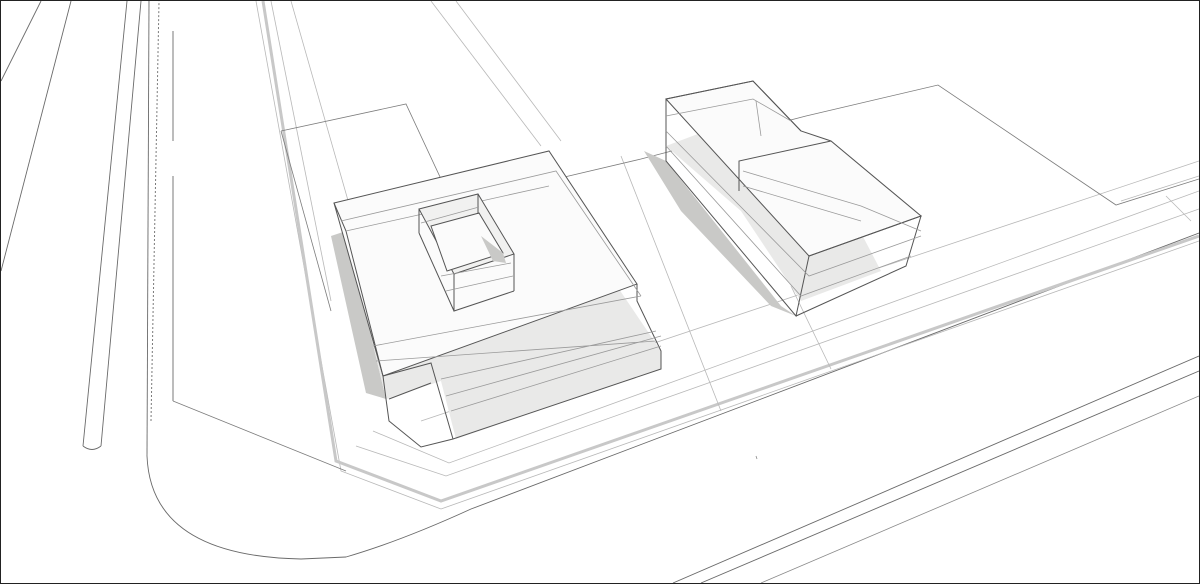 The image size is (1200, 584). I want to click on road-median, so click(112, 225).